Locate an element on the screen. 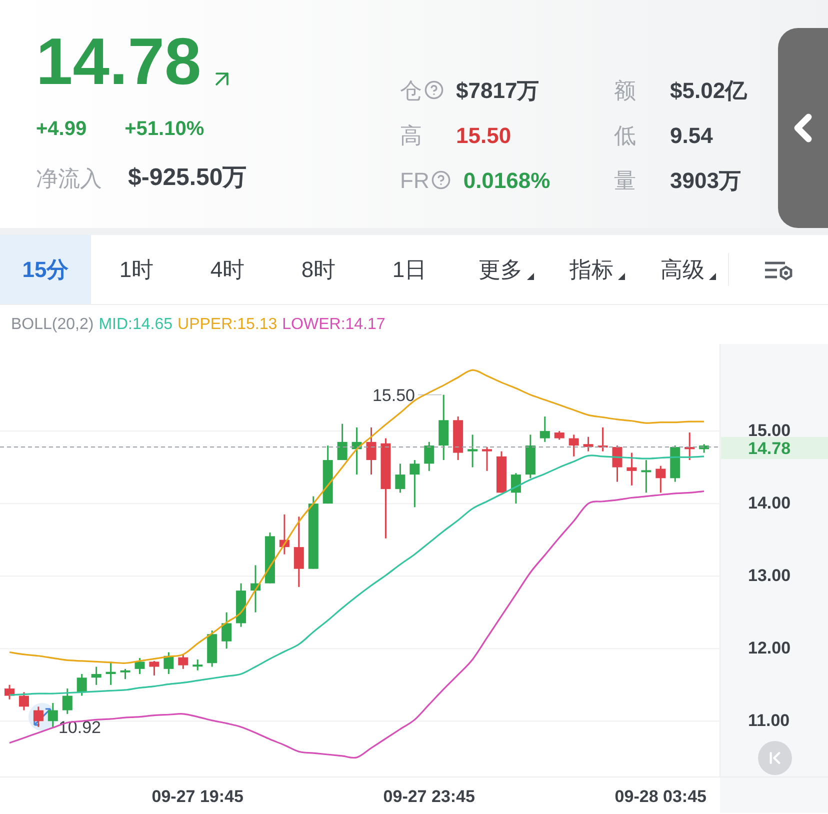 This screenshot has width=828, height=814. price-change-percent: +51.10% is located at coordinates (164, 129).